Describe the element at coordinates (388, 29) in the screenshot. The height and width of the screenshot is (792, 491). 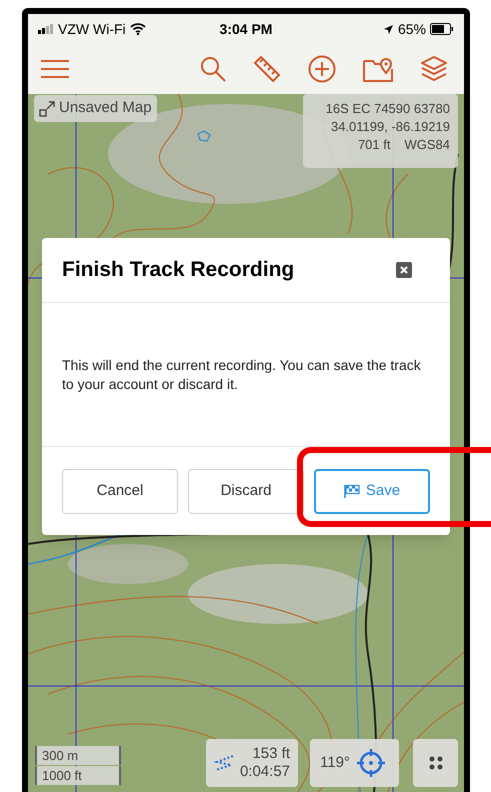
I see `location-arrow-icon` at that location.